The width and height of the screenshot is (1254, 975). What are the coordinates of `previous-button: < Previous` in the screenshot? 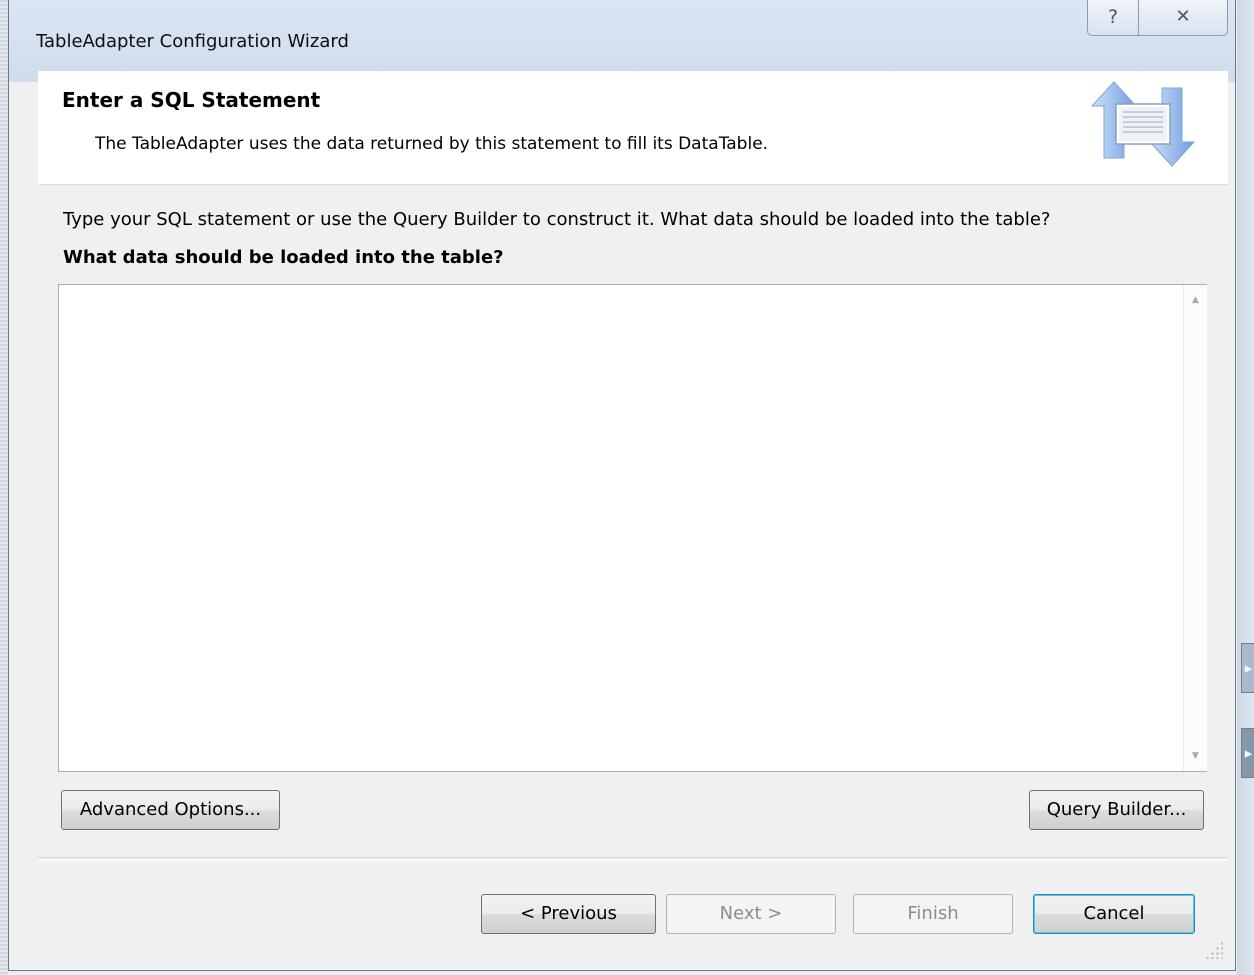 It's located at (568, 914).